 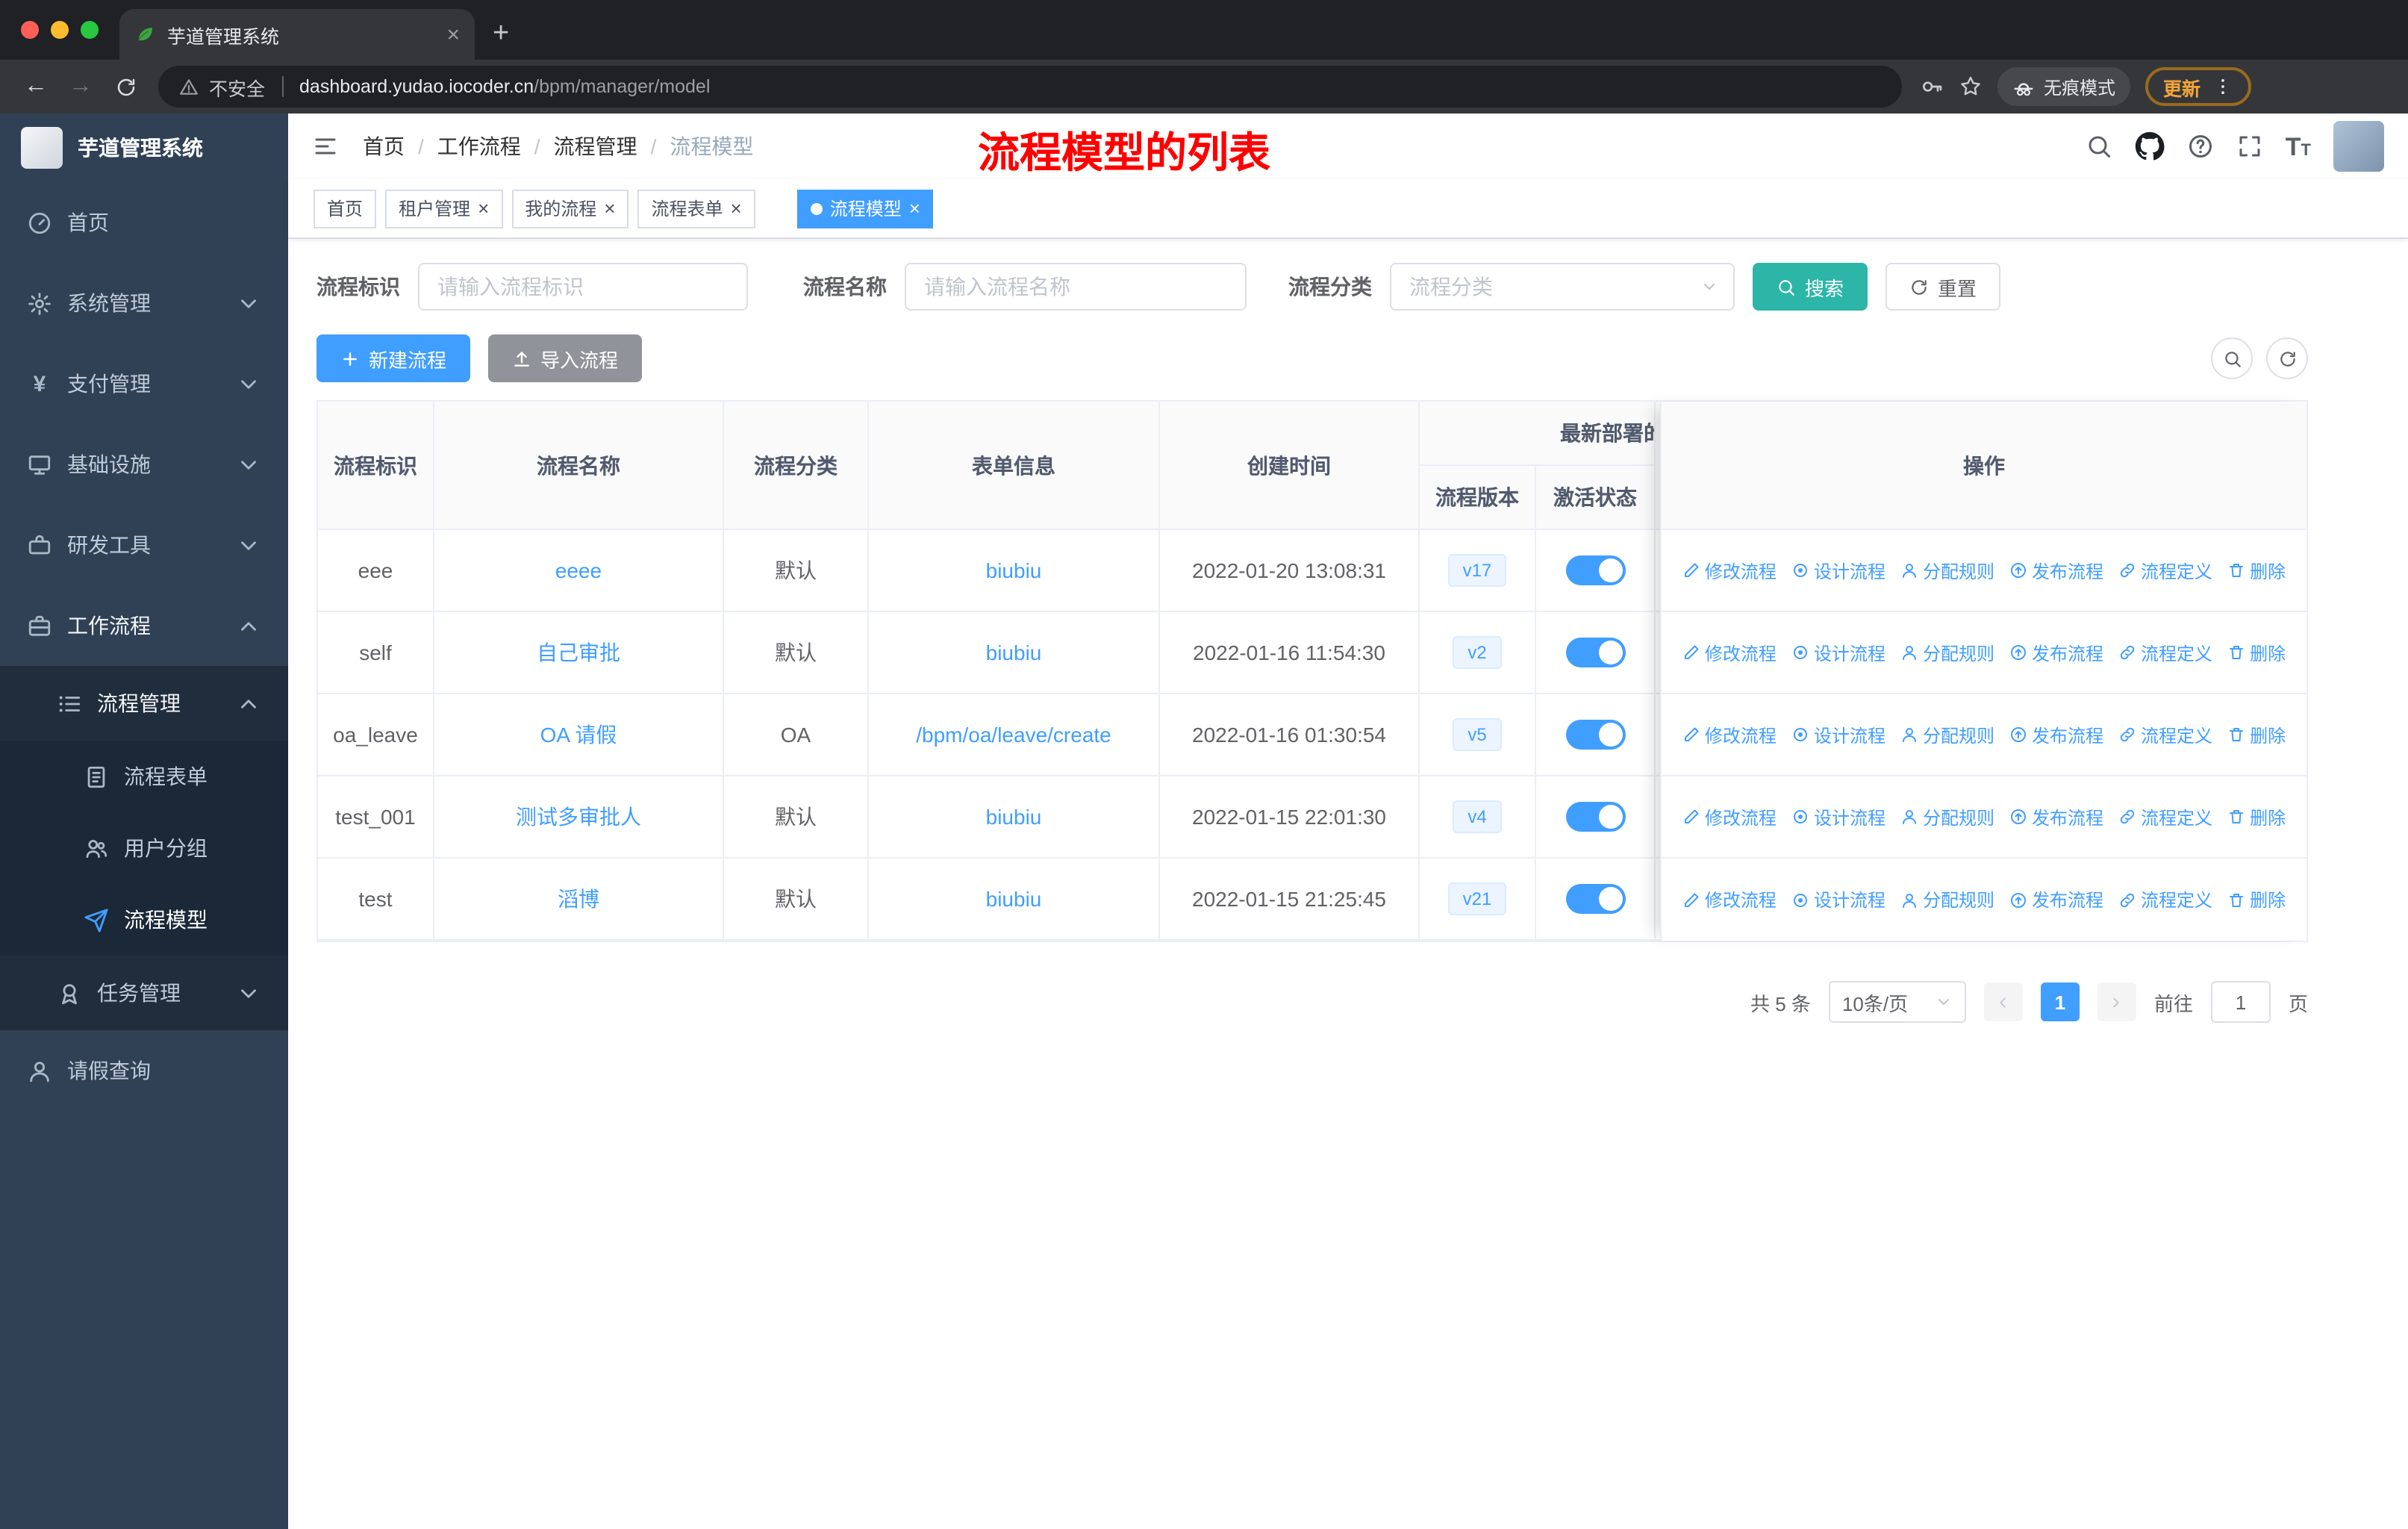 What do you see at coordinates (297, 34) in the screenshot?
I see `browser-tab: 芋道管理系统` at bounding box center [297, 34].